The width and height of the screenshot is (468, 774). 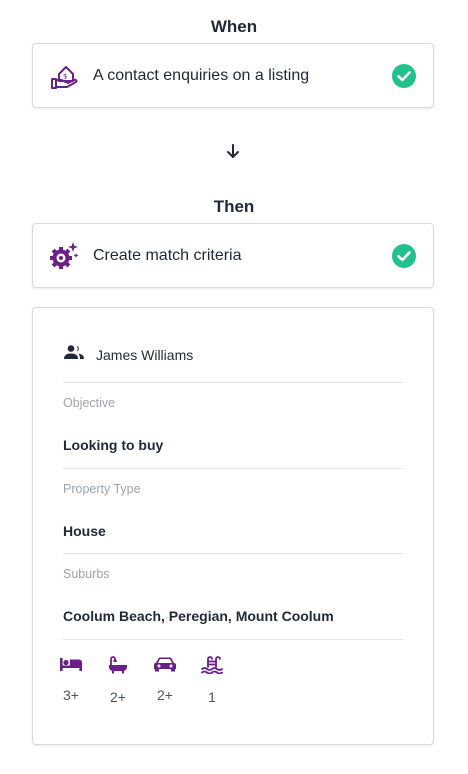 What do you see at coordinates (86, 574) in the screenshot?
I see `suburbs-label: Suburbs` at bounding box center [86, 574].